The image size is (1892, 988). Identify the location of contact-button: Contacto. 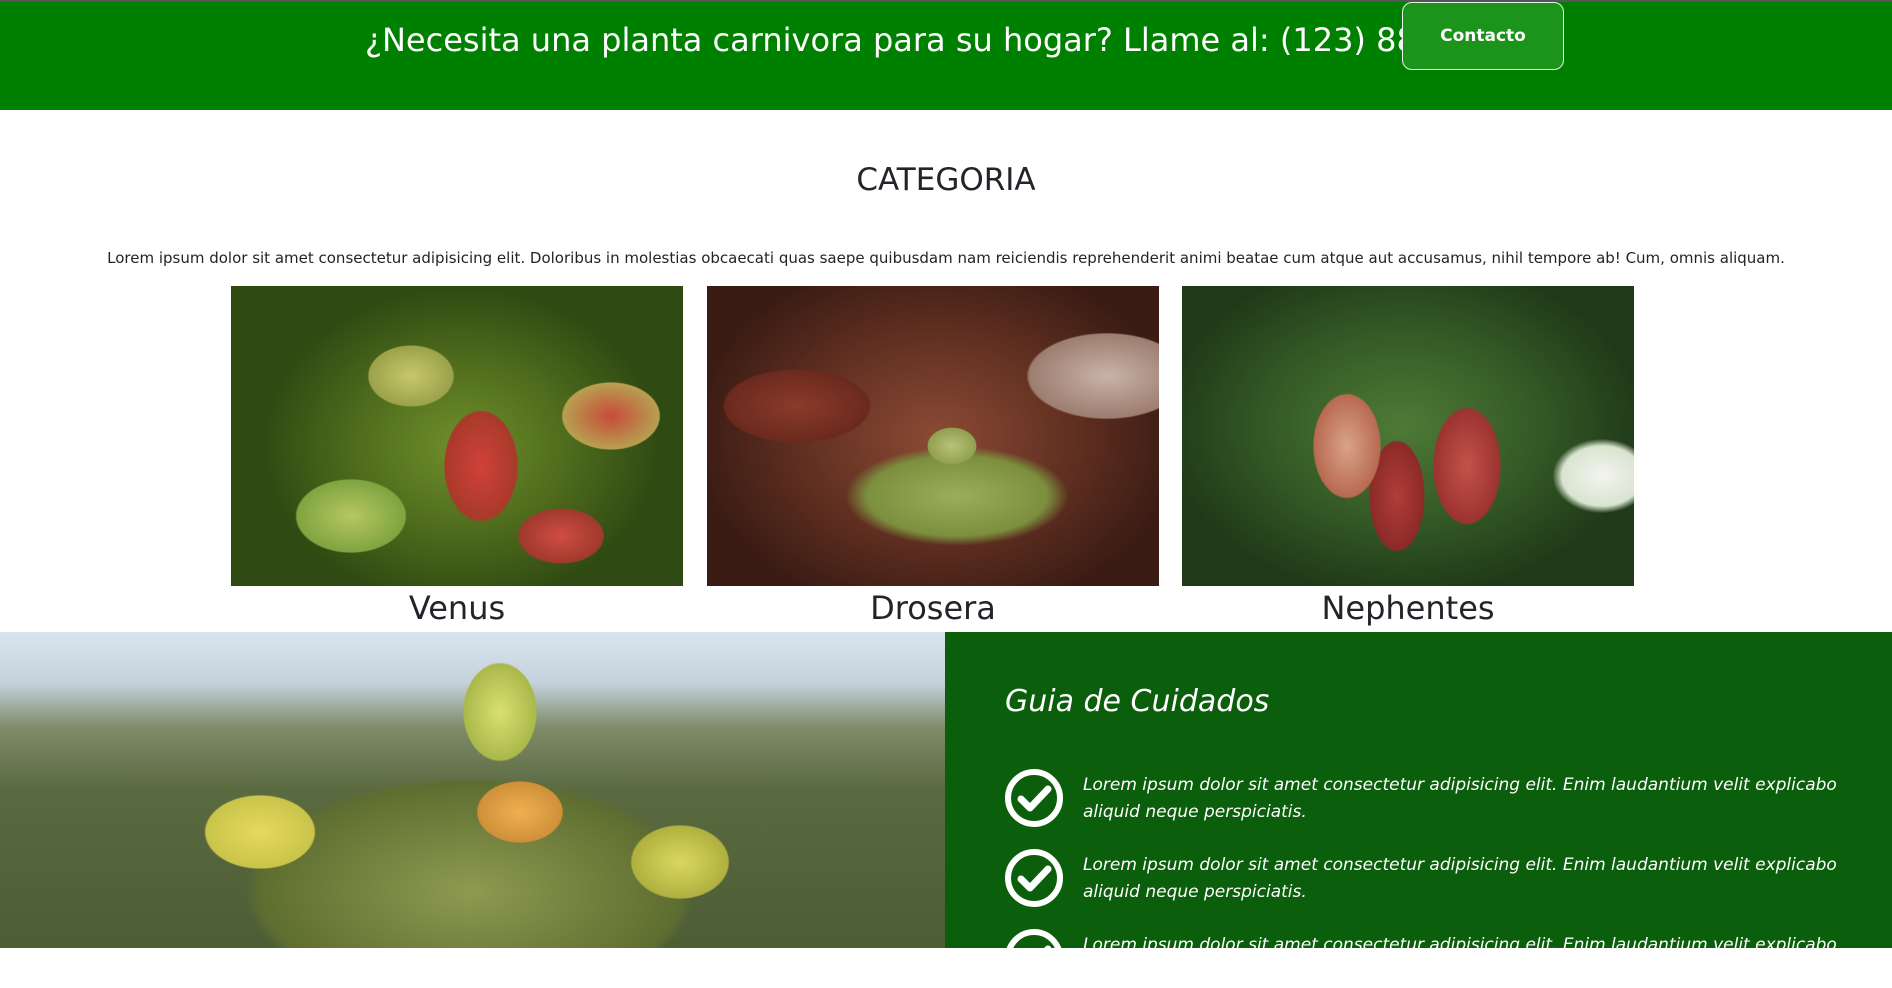
(1483, 36).